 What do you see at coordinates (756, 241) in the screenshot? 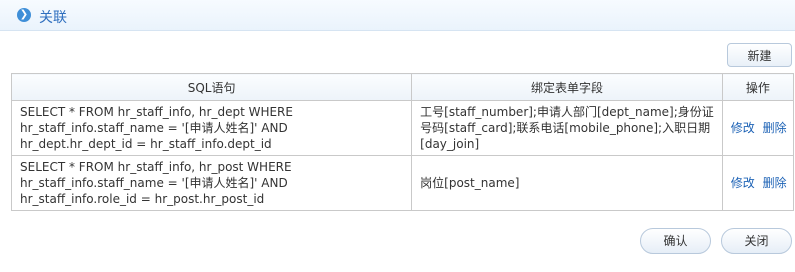
I see `close-button: 关闭` at bounding box center [756, 241].